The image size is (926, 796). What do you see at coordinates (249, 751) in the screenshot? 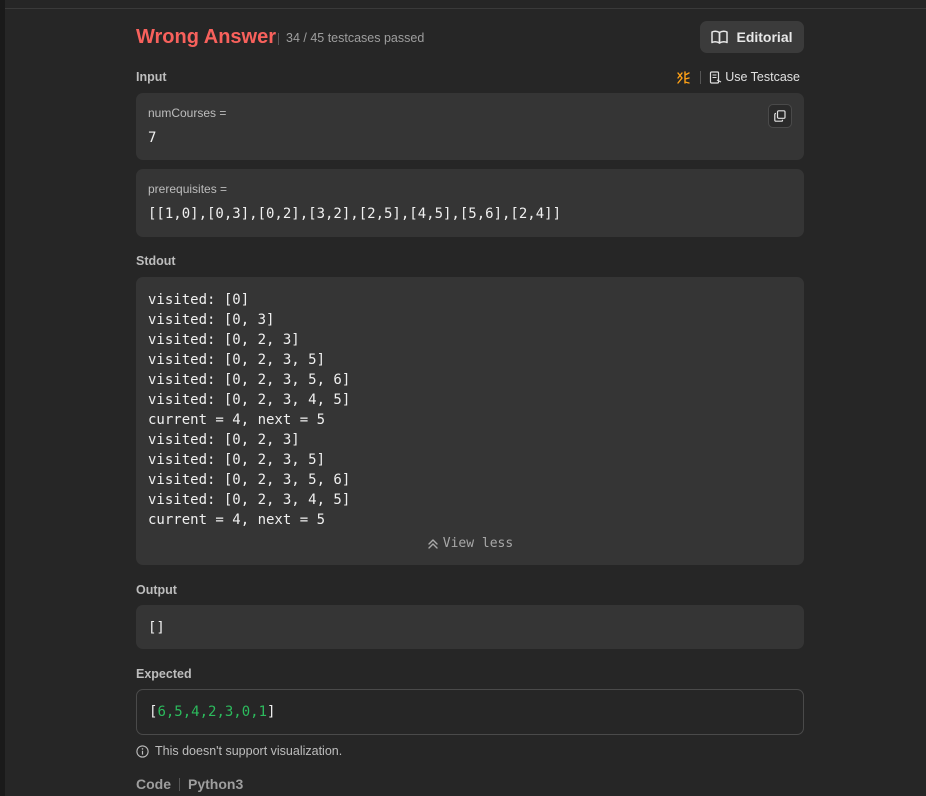
I see `visualization-note-text: This doesn't support visualization.` at bounding box center [249, 751].